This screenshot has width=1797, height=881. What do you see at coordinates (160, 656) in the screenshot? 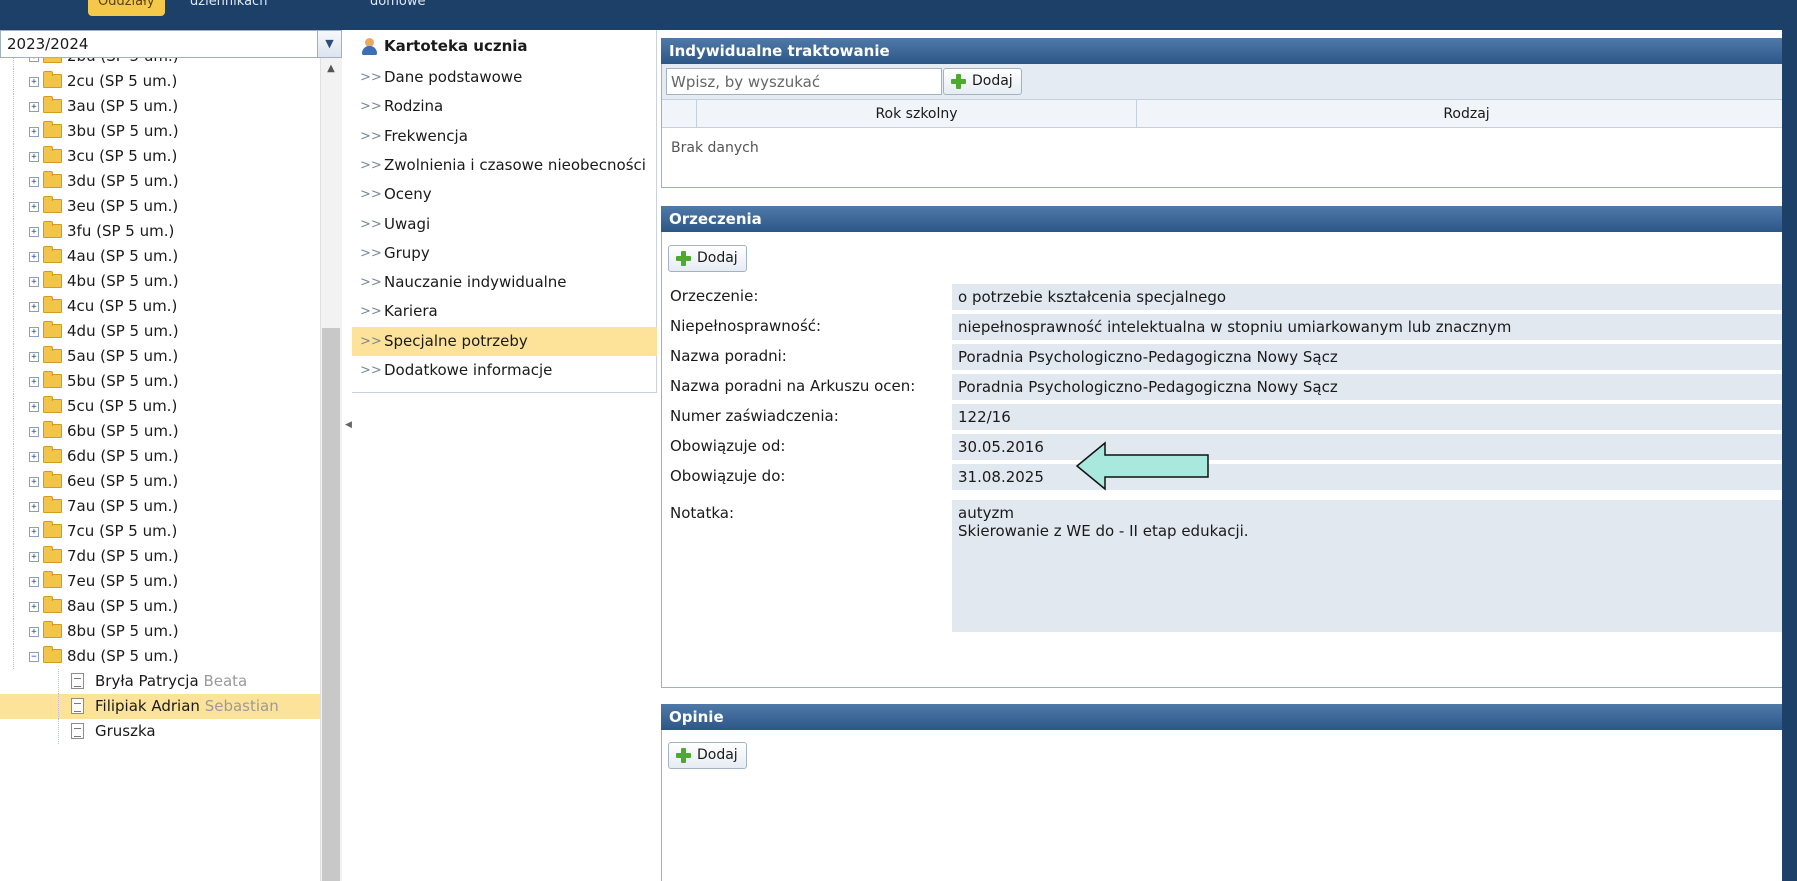
I see `tree-item-class: − 8du (SP 5 um.)` at bounding box center [160, 656].